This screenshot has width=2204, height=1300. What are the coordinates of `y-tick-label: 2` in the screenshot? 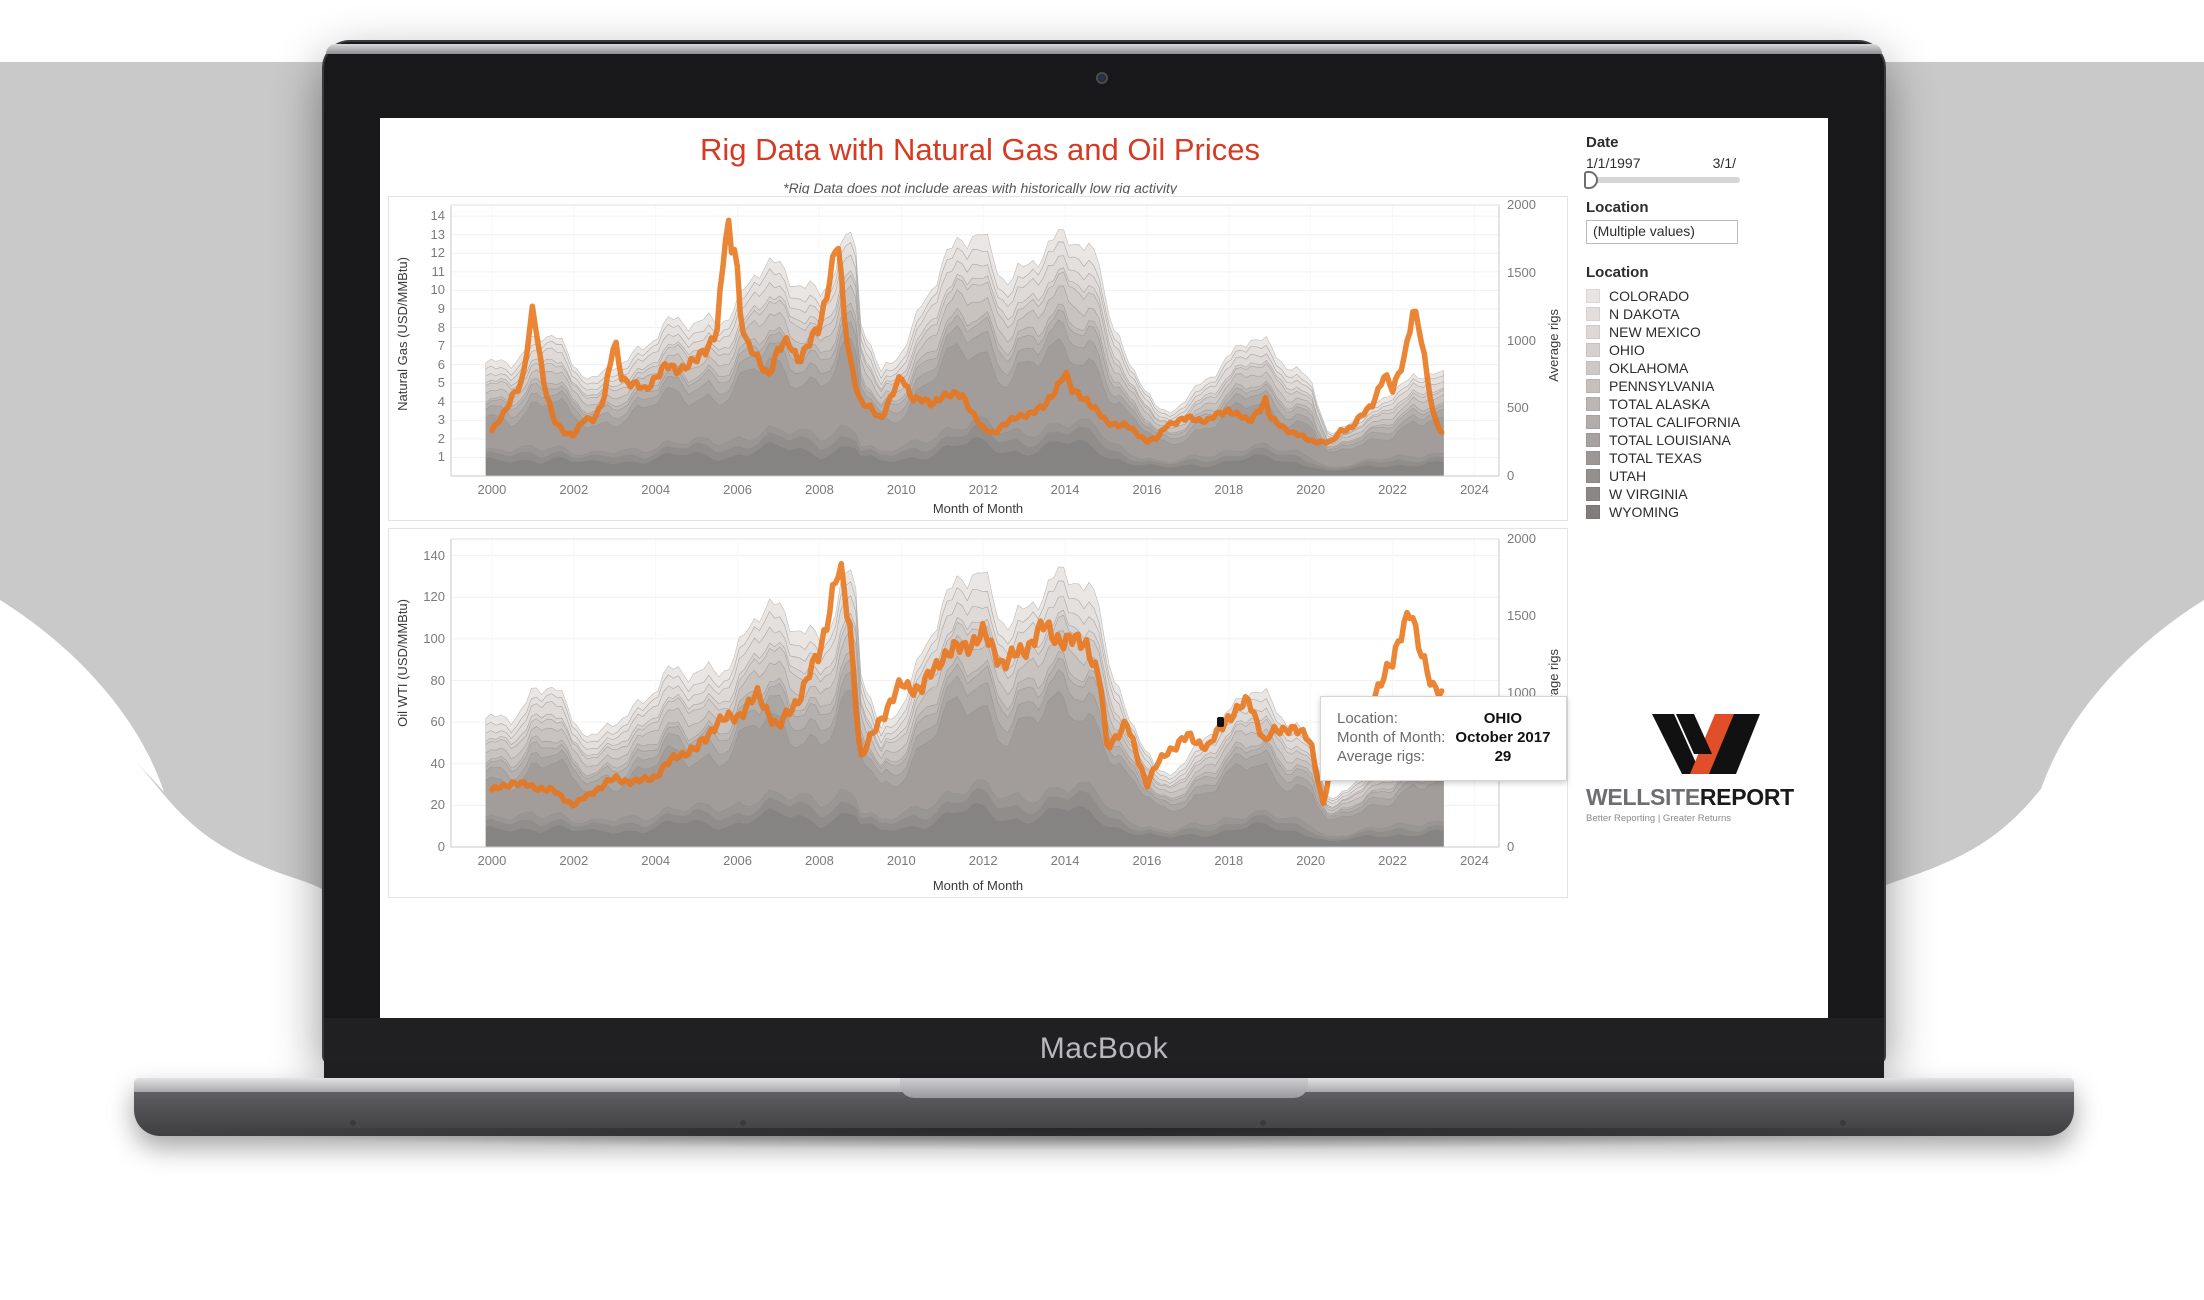 It's located at (441, 438).